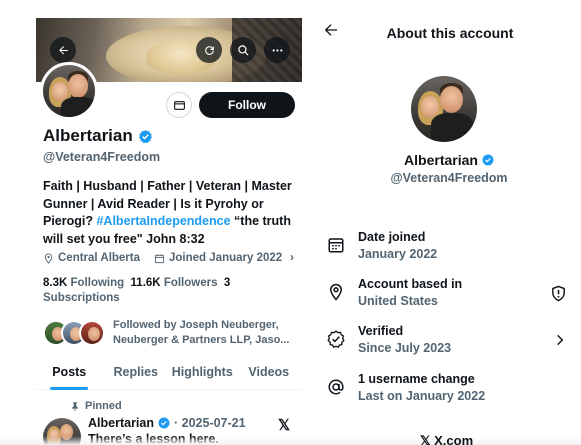 The image size is (581, 445). I want to click on hashtag-link: #AlbertaIndependence, so click(163, 221).